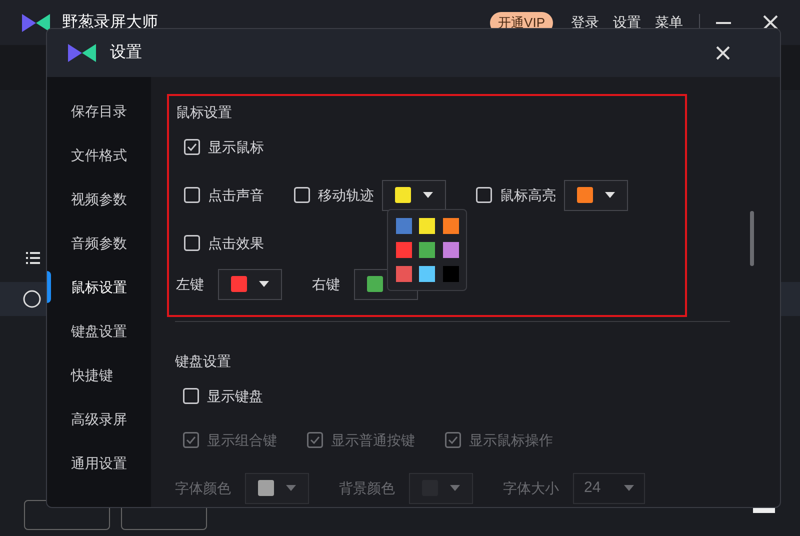  Describe the element at coordinates (99, 199) in the screenshot. I see `sidebar-item: 视频参数` at that location.